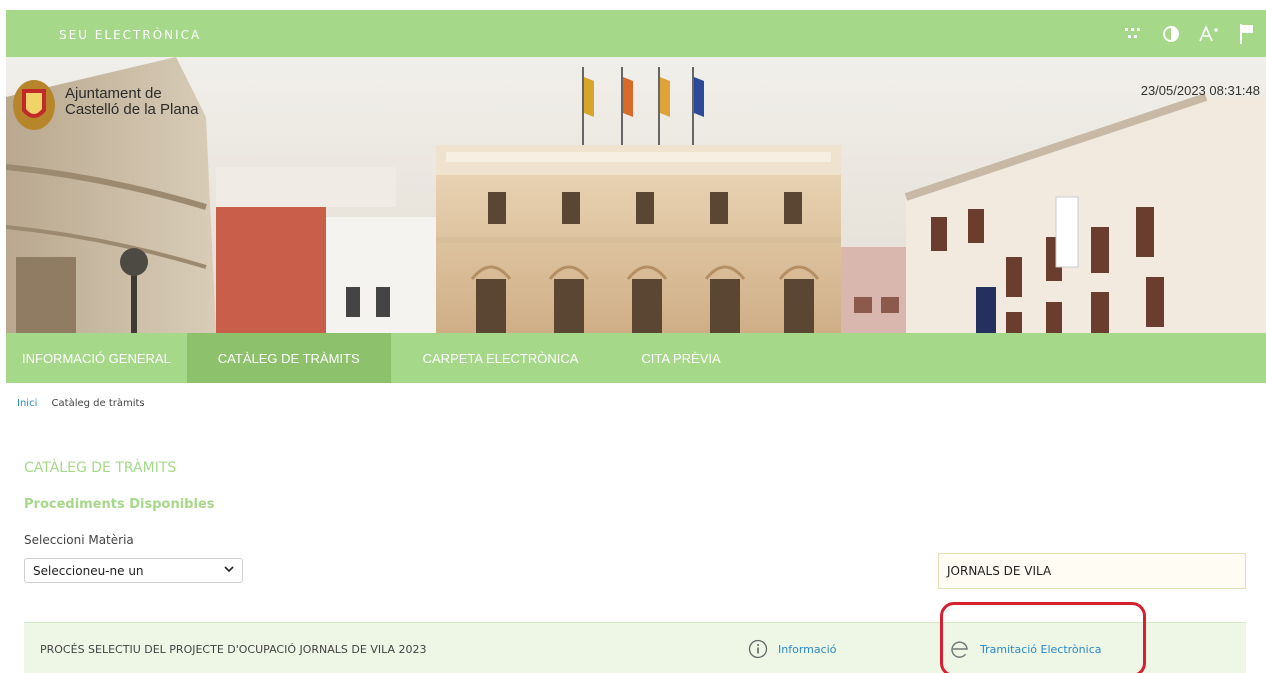 Image resolution: width=1266 pixels, height=673 pixels. Describe the element at coordinates (1209, 34) in the screenshot. I see `font-size-icon` at that location.